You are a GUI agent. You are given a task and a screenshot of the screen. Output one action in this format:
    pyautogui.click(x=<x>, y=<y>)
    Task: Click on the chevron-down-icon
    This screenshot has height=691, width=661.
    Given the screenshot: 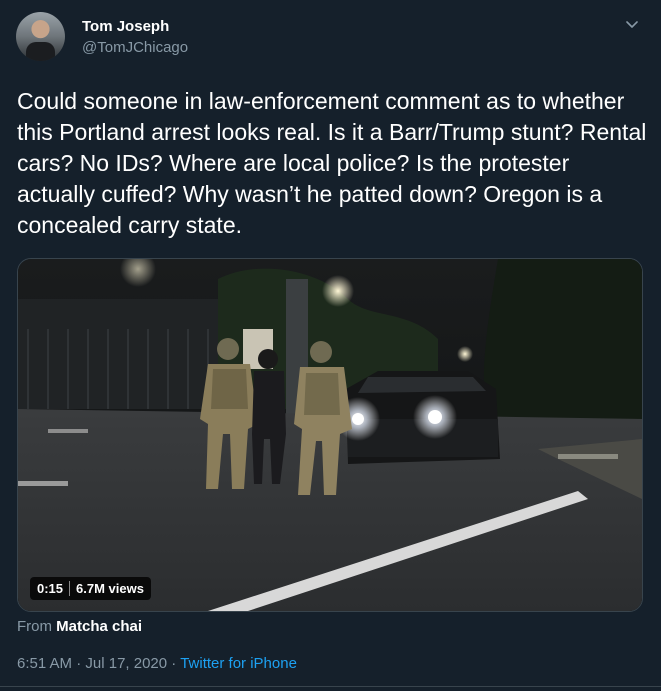 What is the action you would take?
    pyautogui.click(x=632, y=24)
    